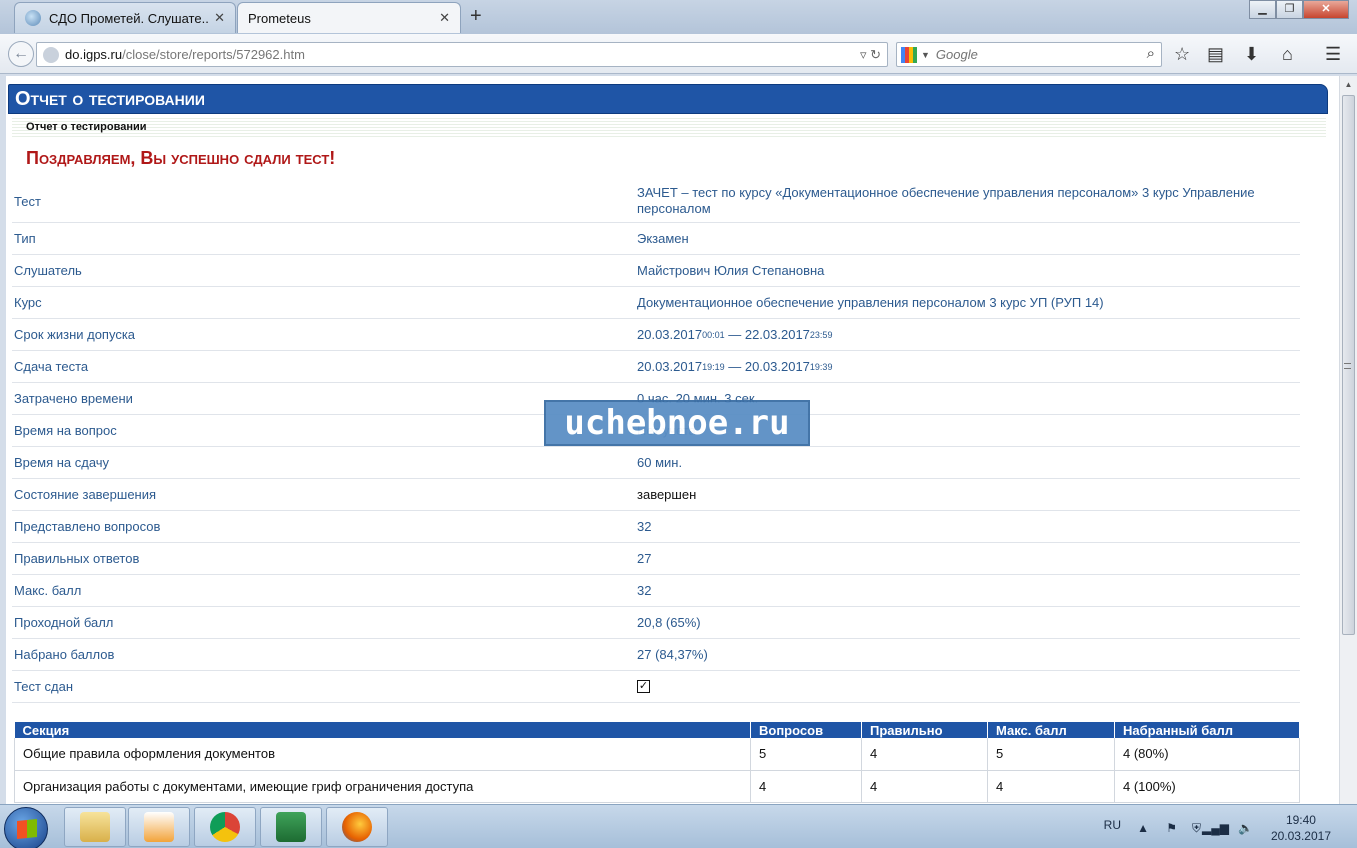  What do you see at coordinates (806, 730) in the screenshot?
I see `column-header: Вопросов` at bounding box center [806, 730].